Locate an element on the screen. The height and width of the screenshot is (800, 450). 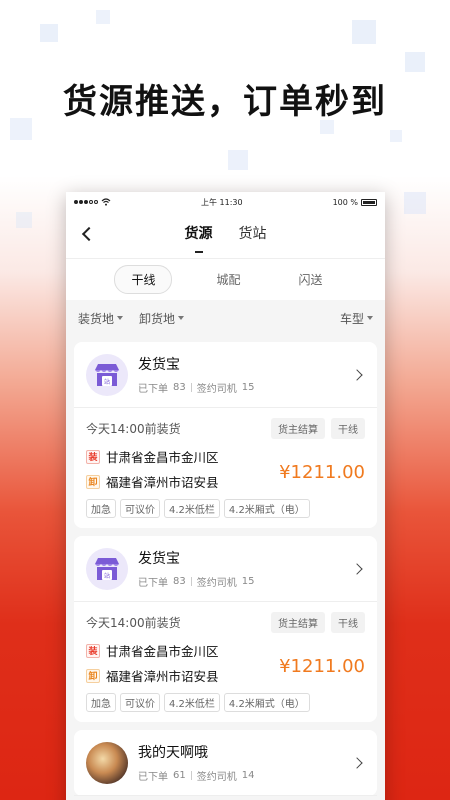
wifi-icon is located at coordinates (106, 202).